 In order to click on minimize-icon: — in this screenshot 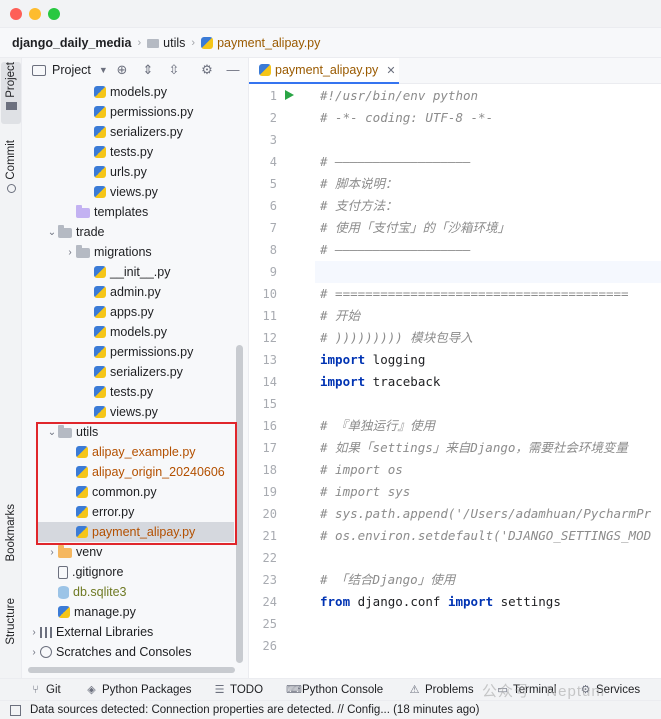, I will do `click(233, 70)`.